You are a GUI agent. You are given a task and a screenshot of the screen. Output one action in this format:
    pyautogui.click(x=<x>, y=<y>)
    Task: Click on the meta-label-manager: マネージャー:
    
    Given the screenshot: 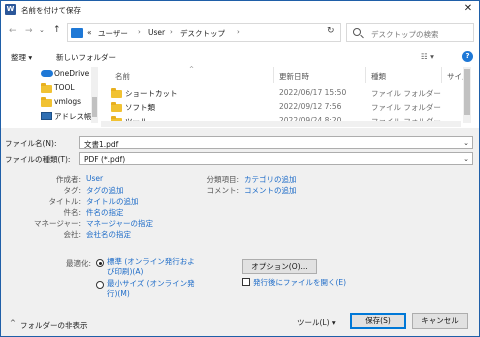 What is the action you would take?
    pyautogui.click(x=57, y=223)
    